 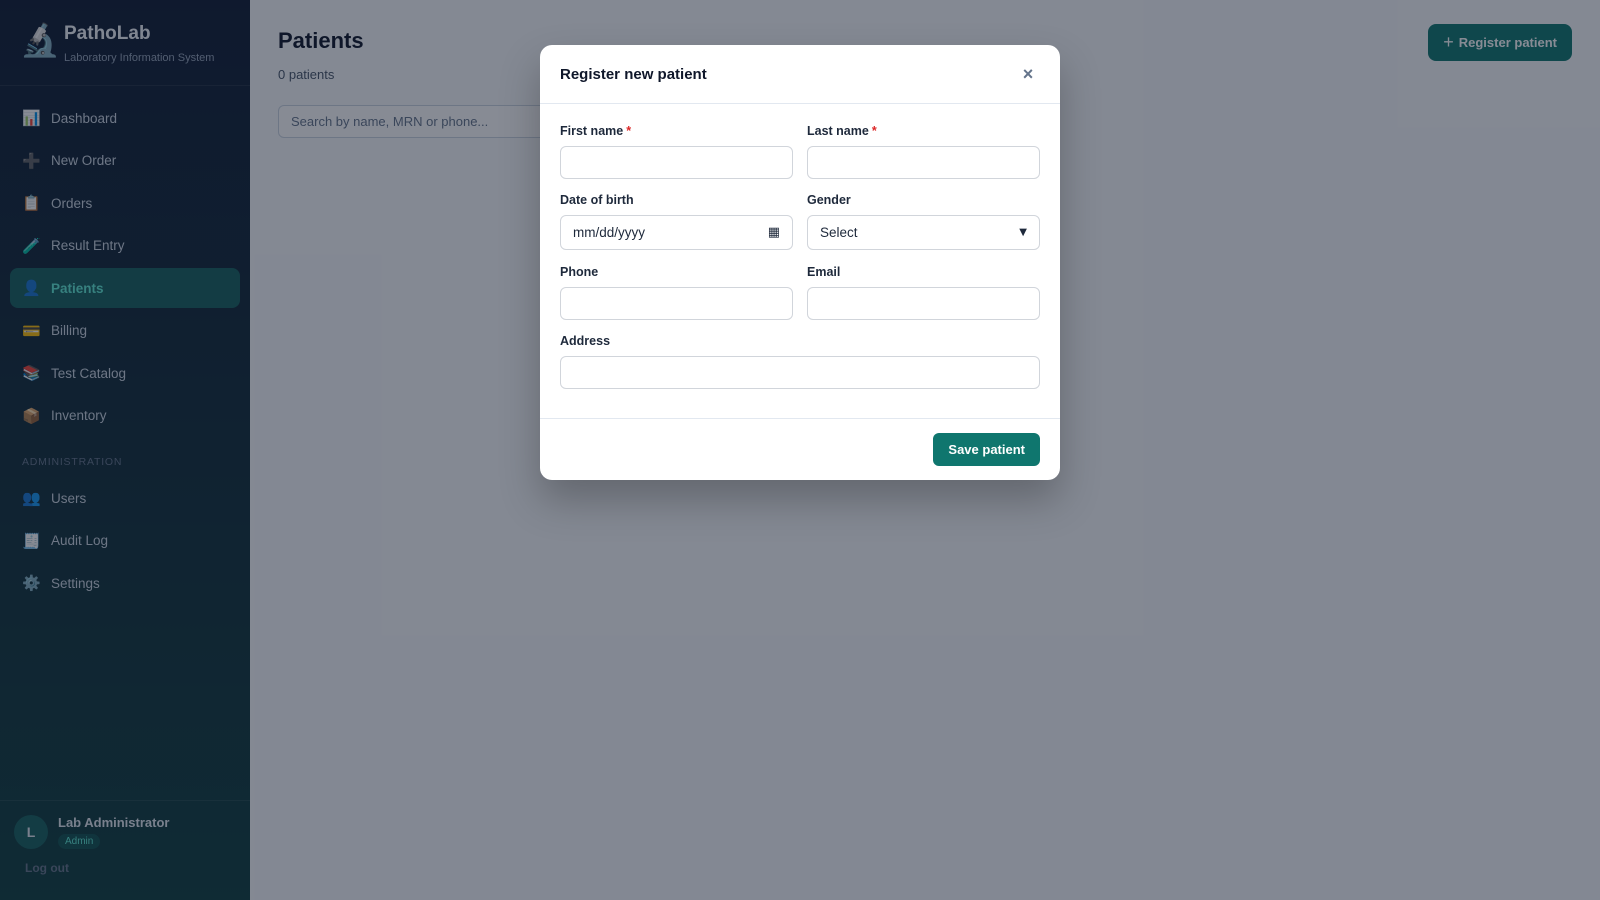 I want to click on dob-field: mm/dd/yyyy ▦, so click(x=676, y=232).